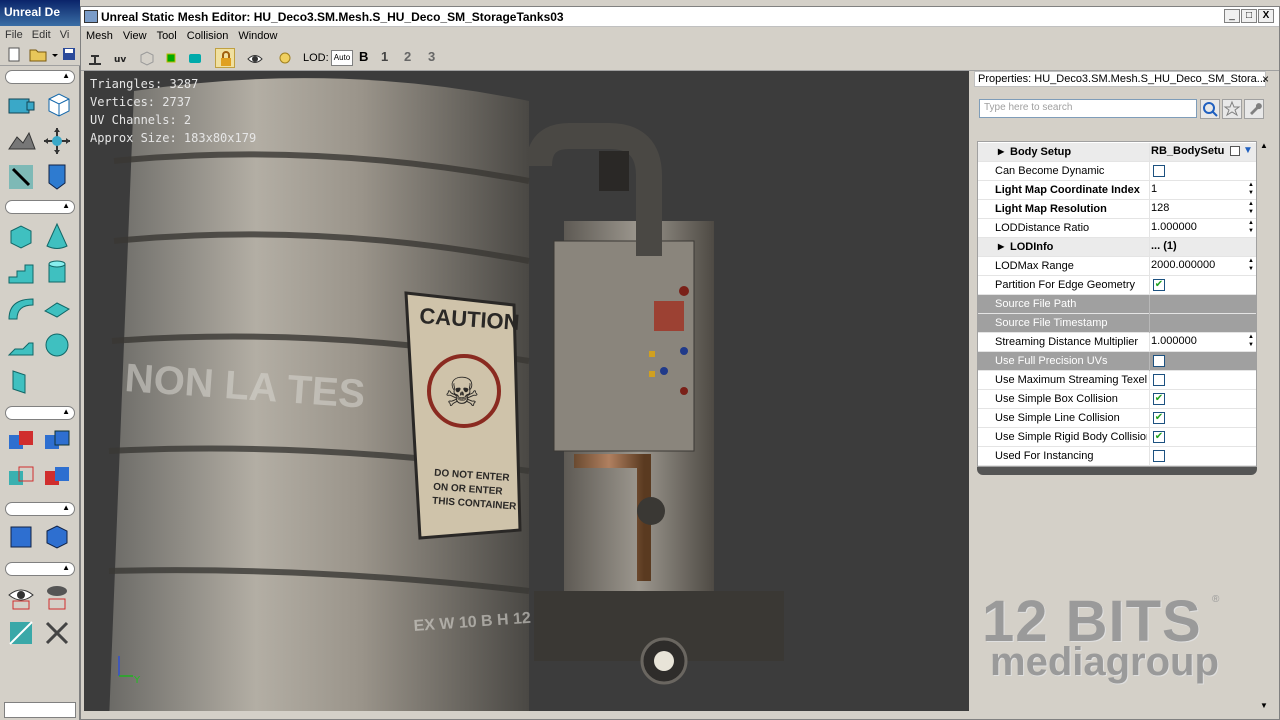 This screenshot has width=1280, height=720. What do you see at coordinates (1117, 209) in the screenshot?
I see `property-row: Light Map Resolution 128 ▲ ▼` at bounding box center [1117, 209].